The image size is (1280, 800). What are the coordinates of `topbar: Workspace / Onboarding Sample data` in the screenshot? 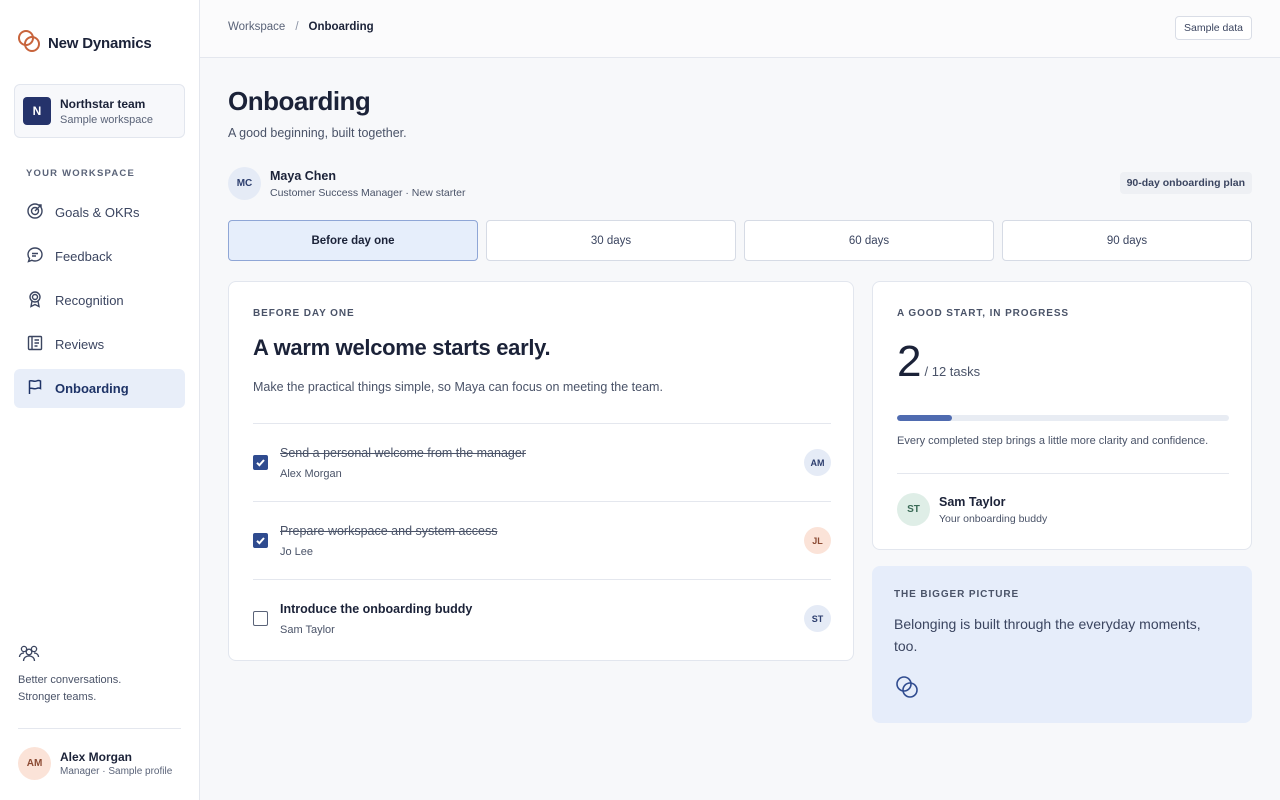 It's located at (740, 29).